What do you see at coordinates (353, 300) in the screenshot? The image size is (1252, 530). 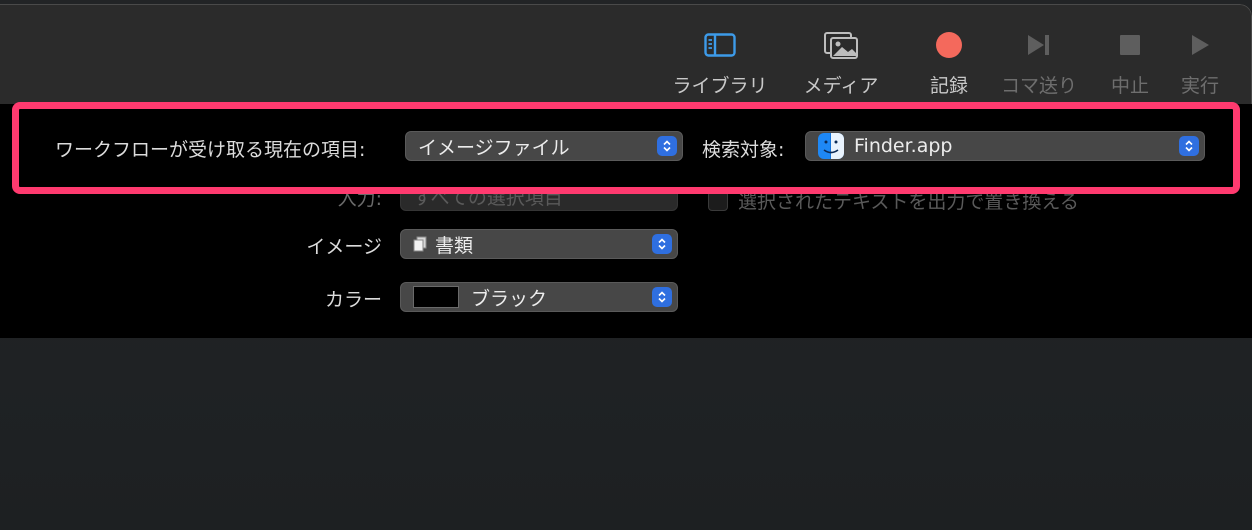 I see `color-label: カラー` at bounding box center [353, 300].